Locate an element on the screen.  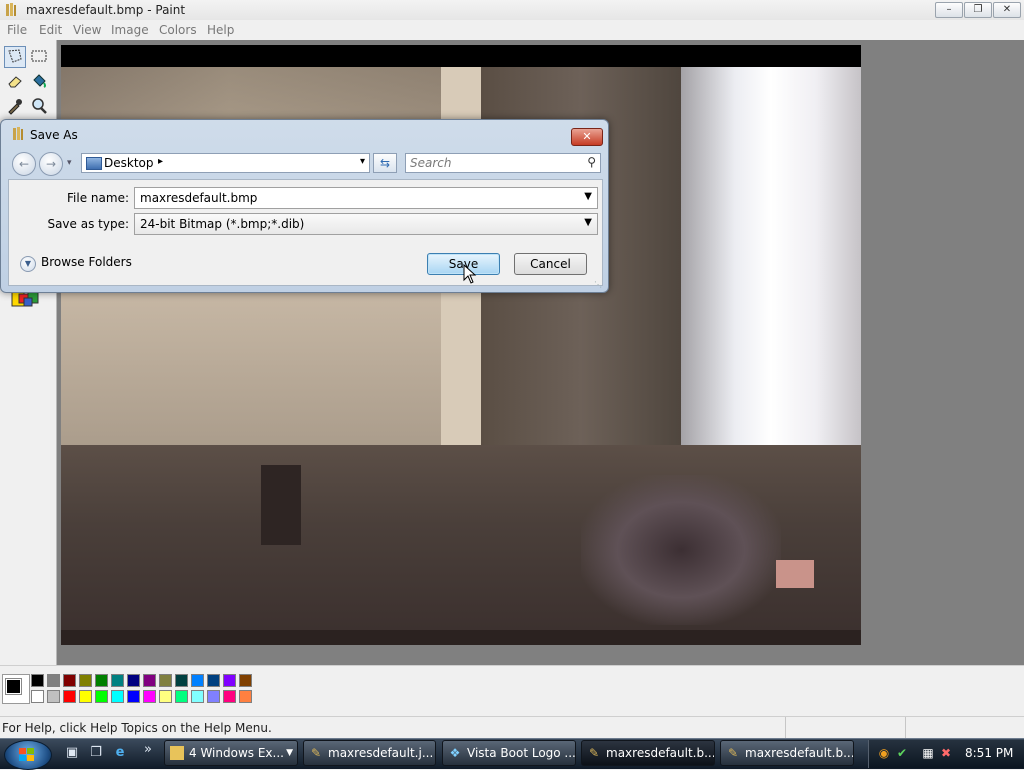
recent-pages-chevron-icon: ▾ is located at coordinates (69, 163).